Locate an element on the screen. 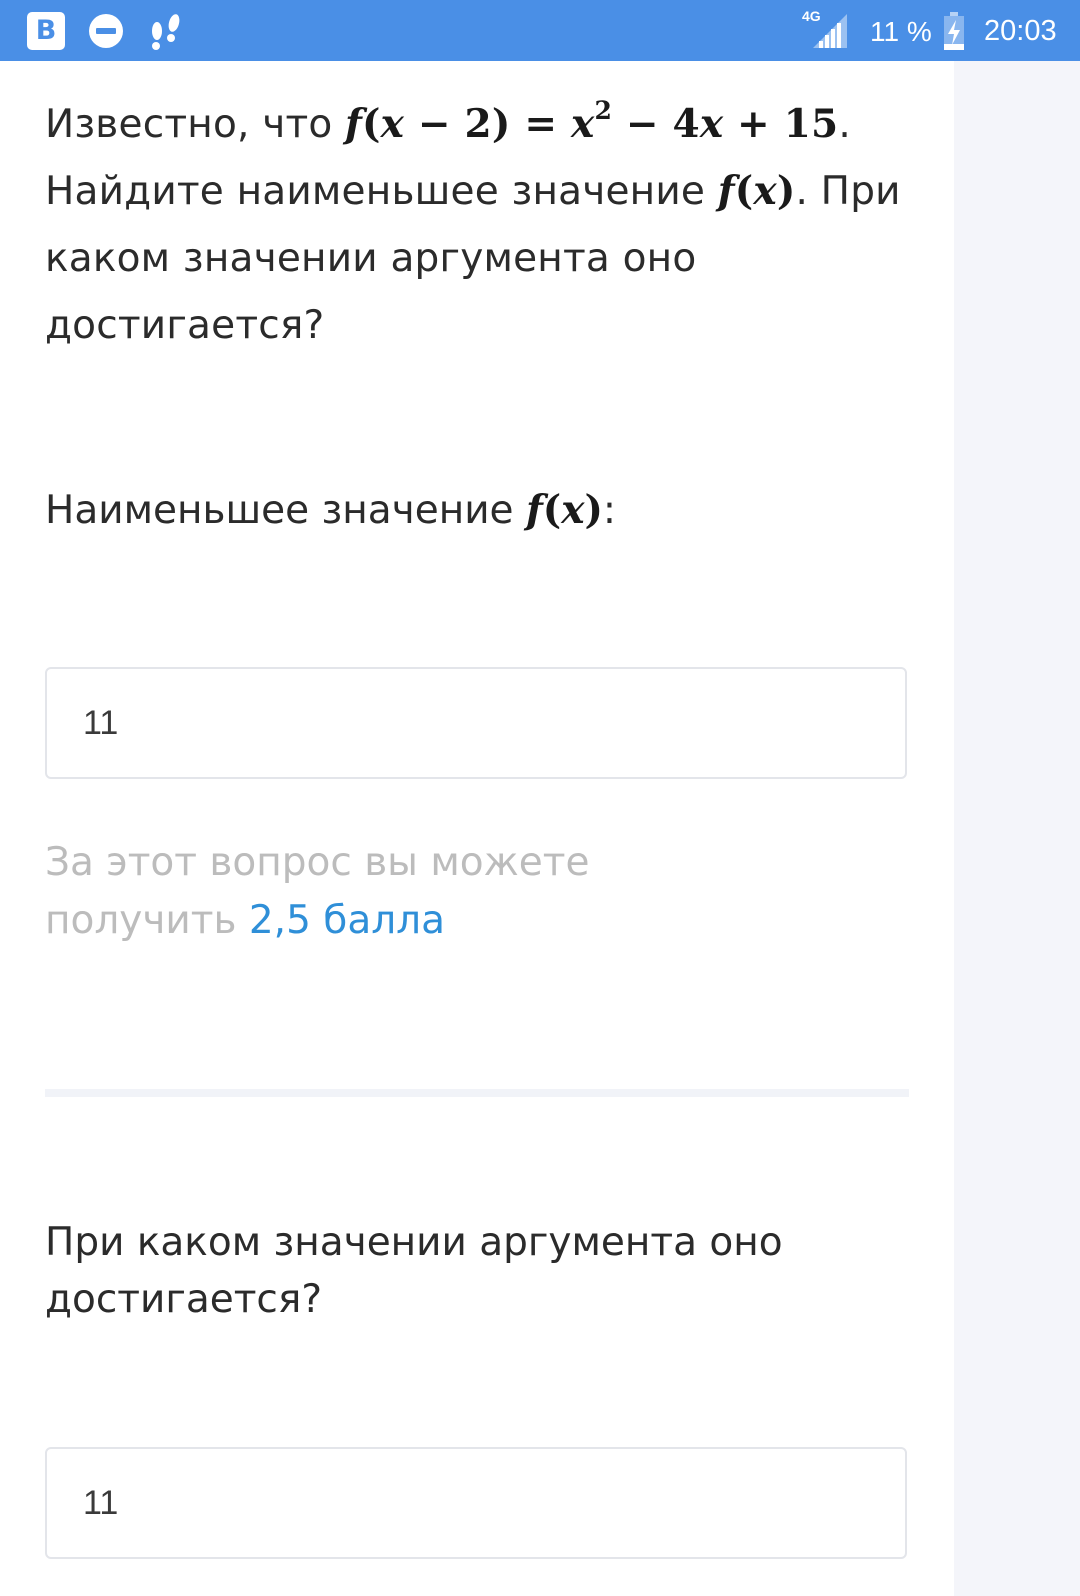 The width and height of the screenshot is (1080, 1596). part1-label-text: Наименьшее значение is located at coordinates (285, 510).